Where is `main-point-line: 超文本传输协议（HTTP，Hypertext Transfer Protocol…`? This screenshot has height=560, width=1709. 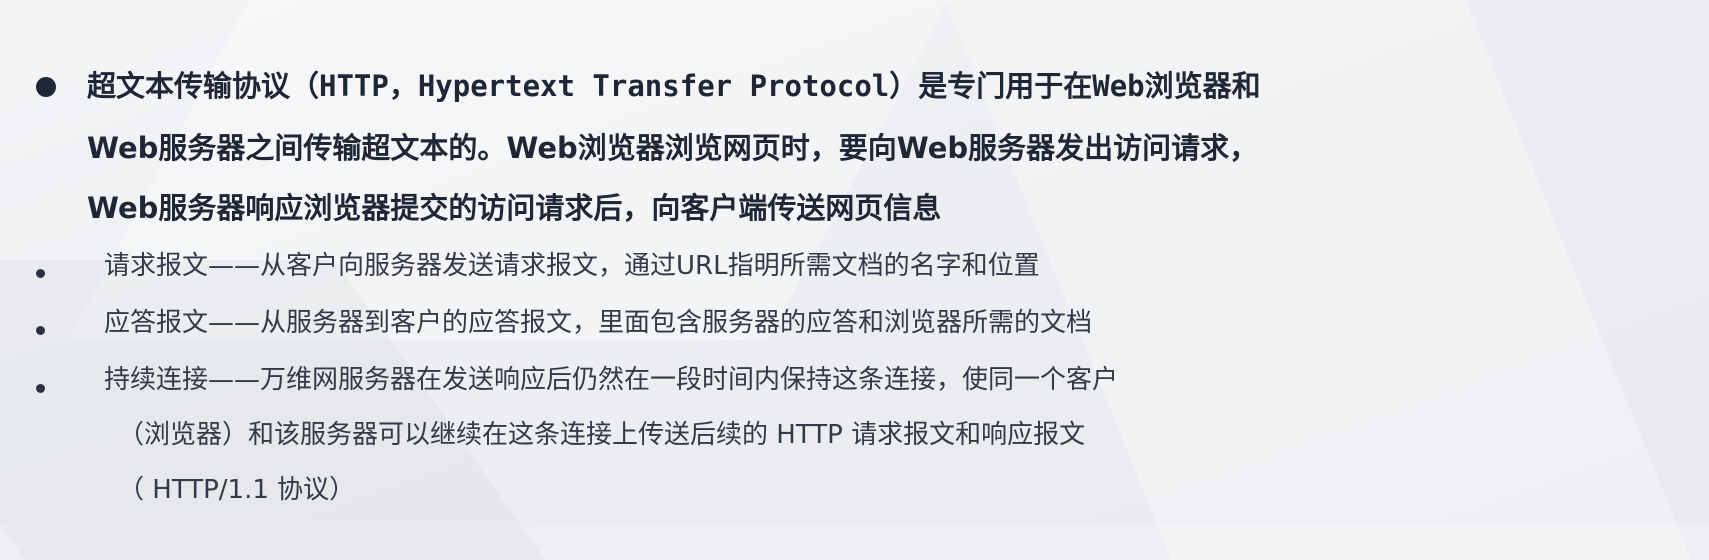 main-point-line: 超文本传输协议（HTTP，Hypertext Transfer Protocol… is located at coordinates (674, 86).